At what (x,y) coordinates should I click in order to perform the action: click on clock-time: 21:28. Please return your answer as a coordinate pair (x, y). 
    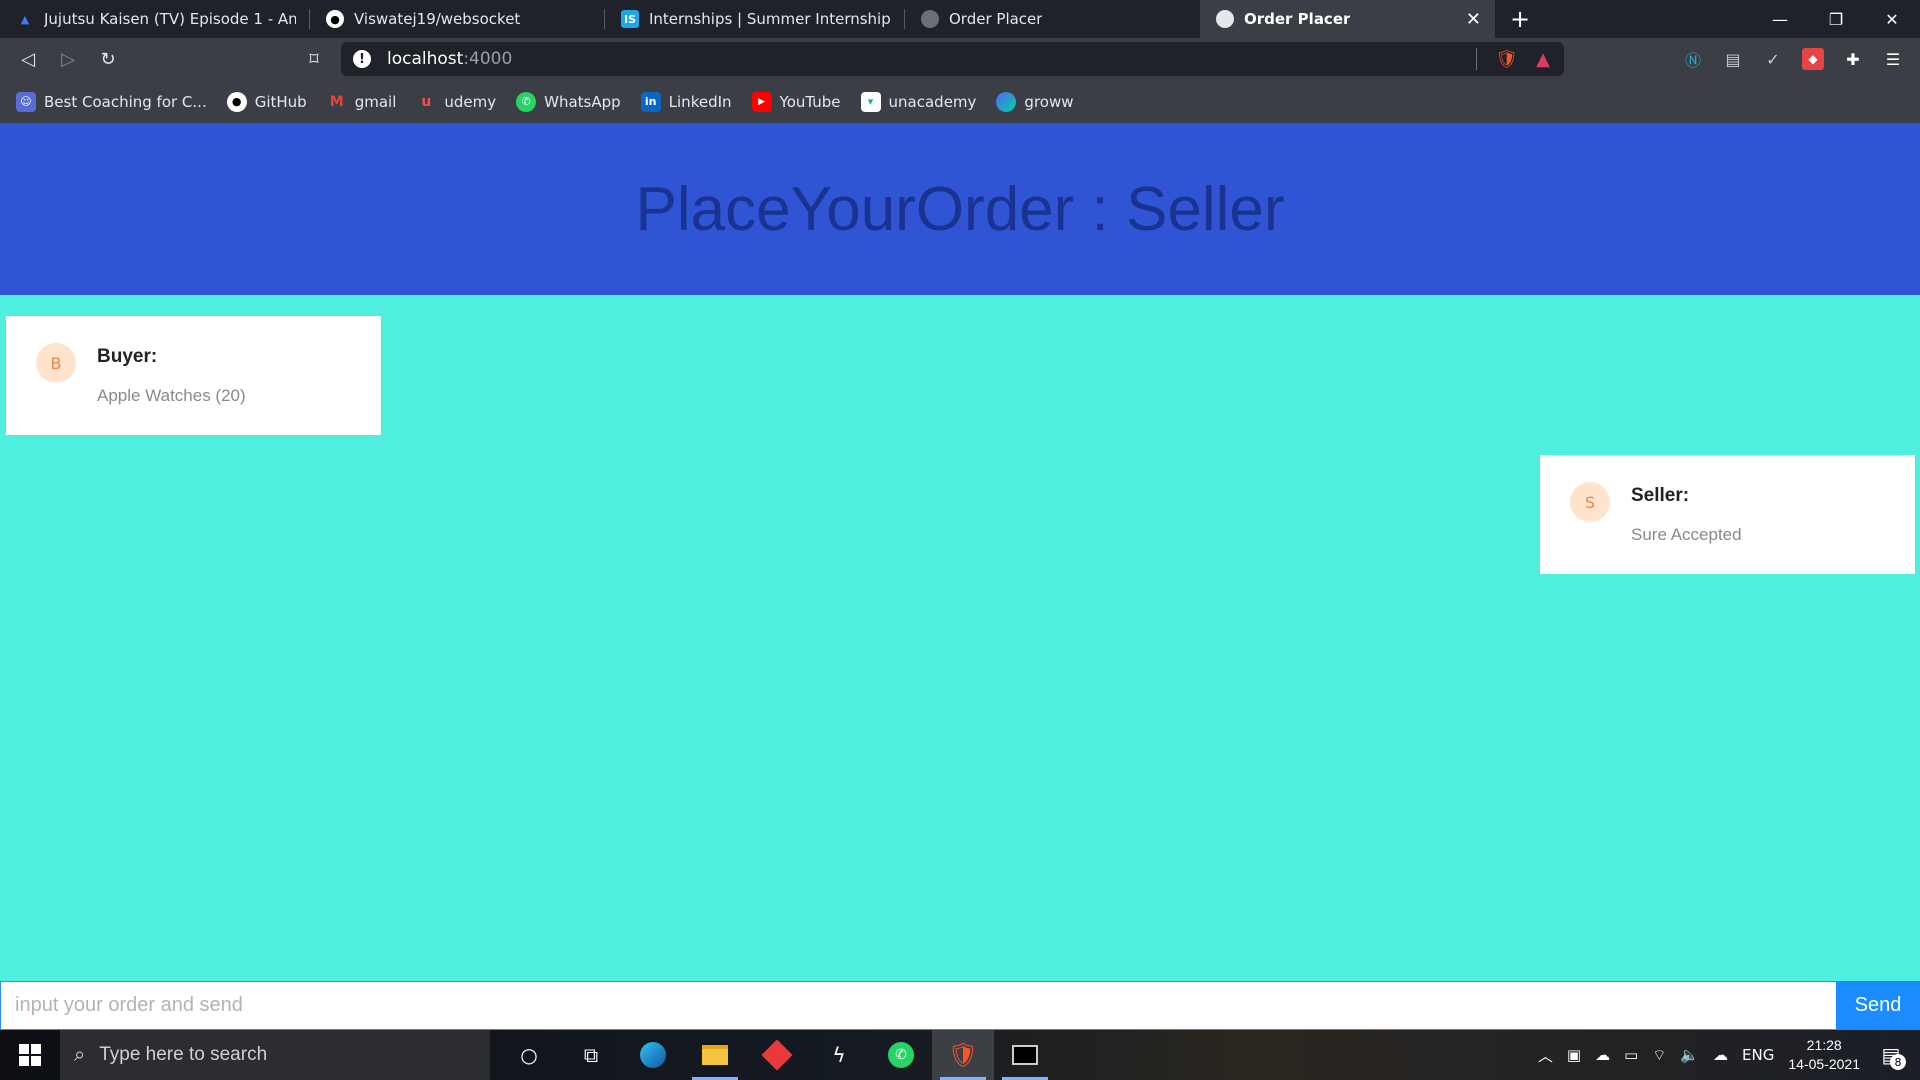
    Looking at the image, I should click on (1824, 1045).